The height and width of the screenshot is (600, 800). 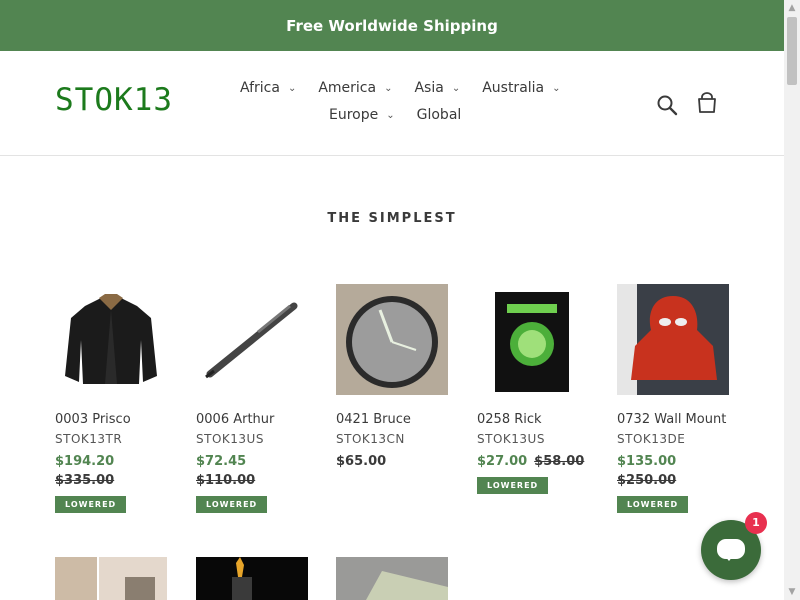 I want to click on nav-item-africa: Africa ⌄, so click(x=268, y=88).